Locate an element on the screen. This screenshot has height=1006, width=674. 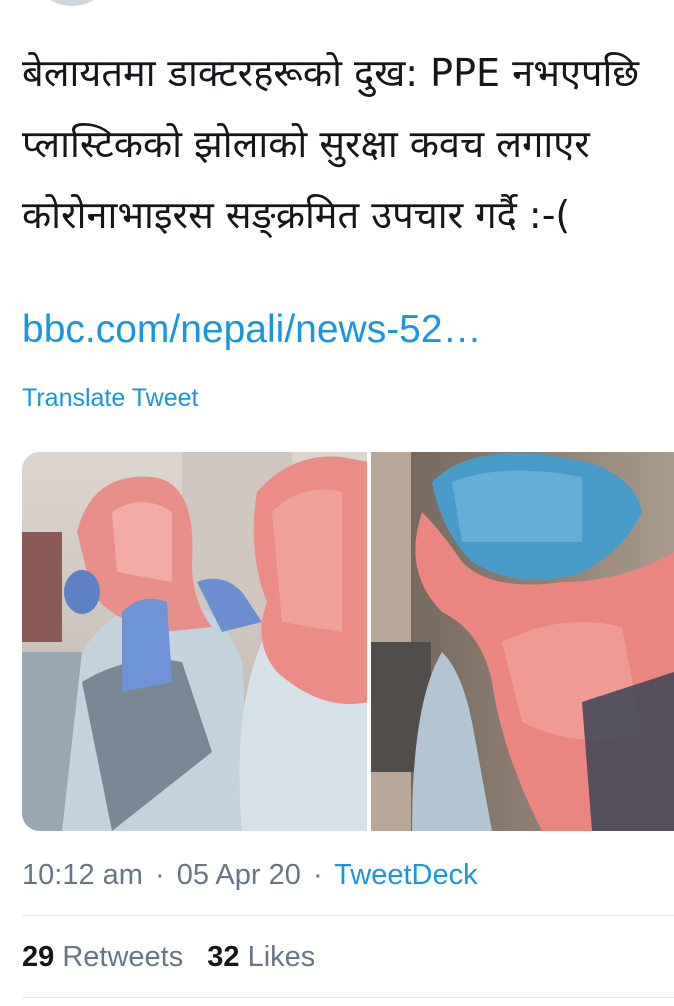
retweets-count: 29 is located at coordinates (38, 957).